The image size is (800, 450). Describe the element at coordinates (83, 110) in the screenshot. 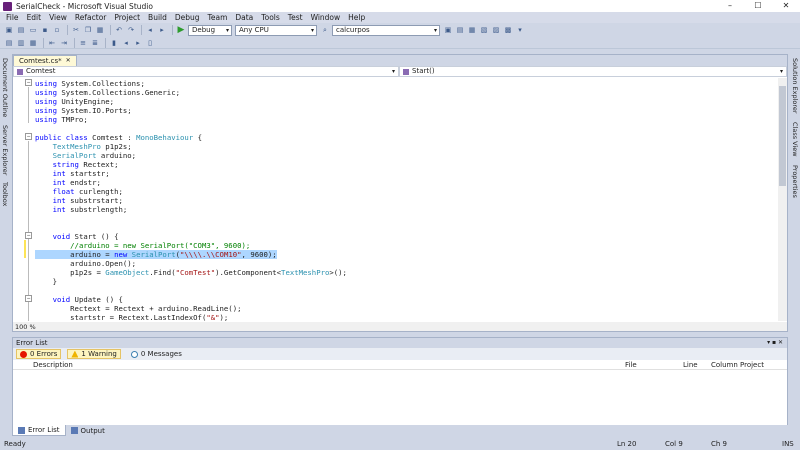

I see `code-line: using System.IO.Ports;` at that location.